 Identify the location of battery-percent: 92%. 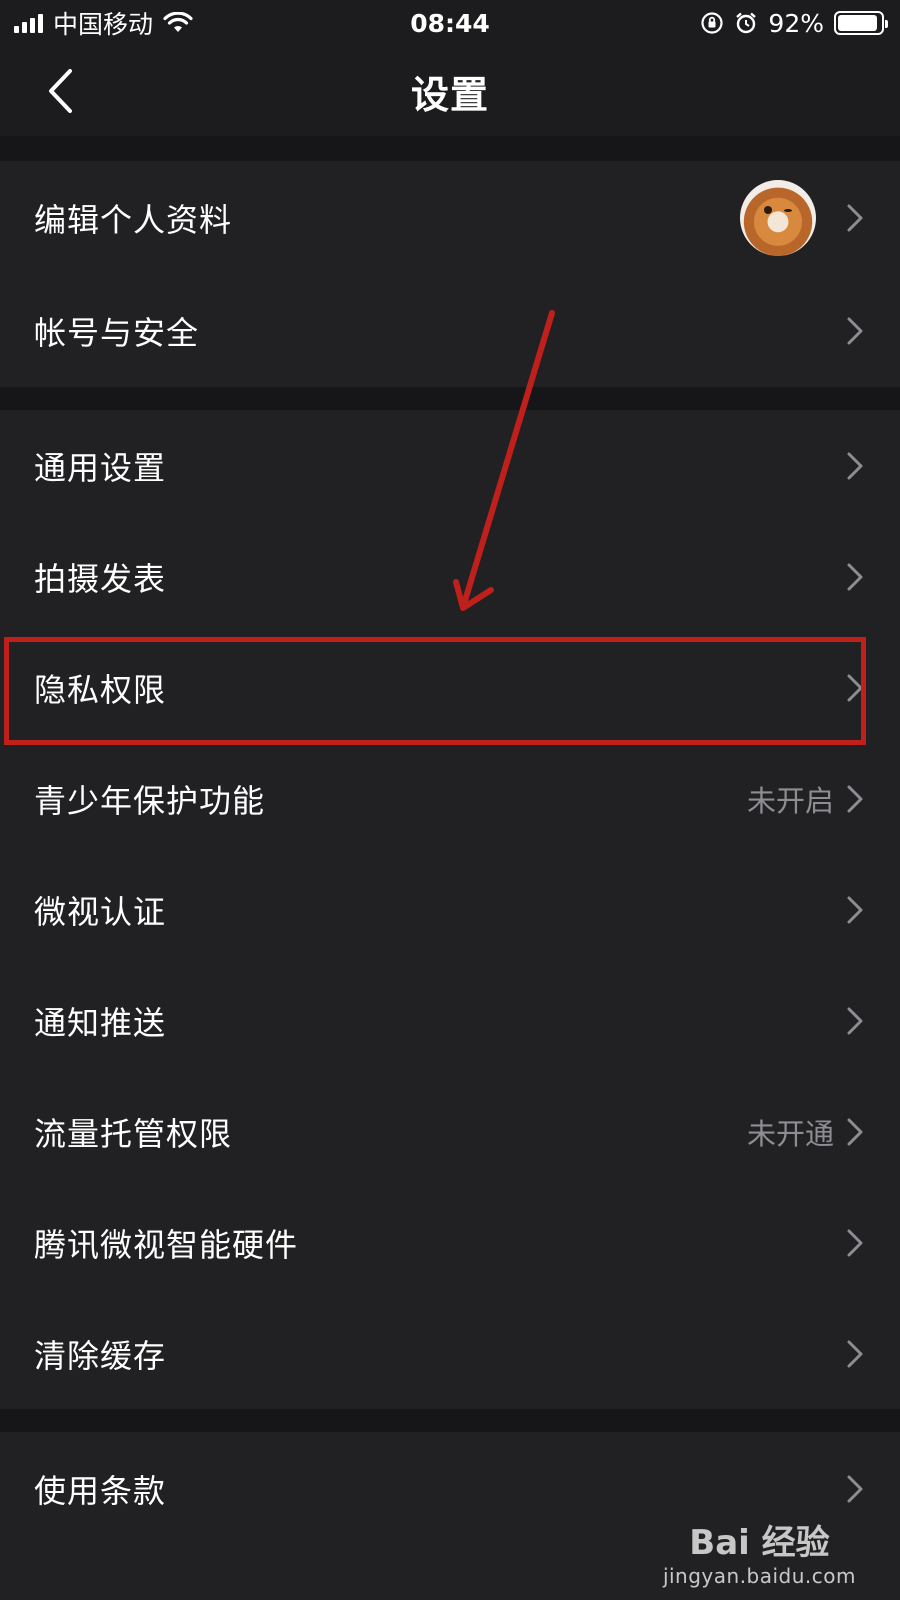
(796, 23).